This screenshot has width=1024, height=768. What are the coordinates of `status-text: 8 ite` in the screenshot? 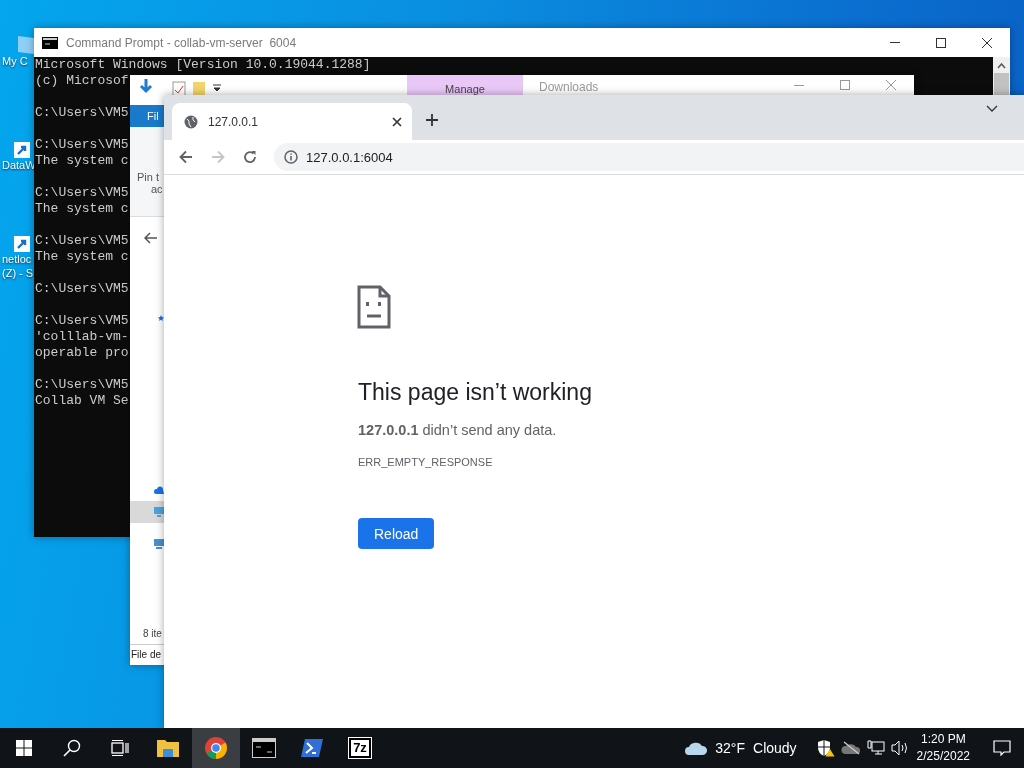 It's located at (152, 634).